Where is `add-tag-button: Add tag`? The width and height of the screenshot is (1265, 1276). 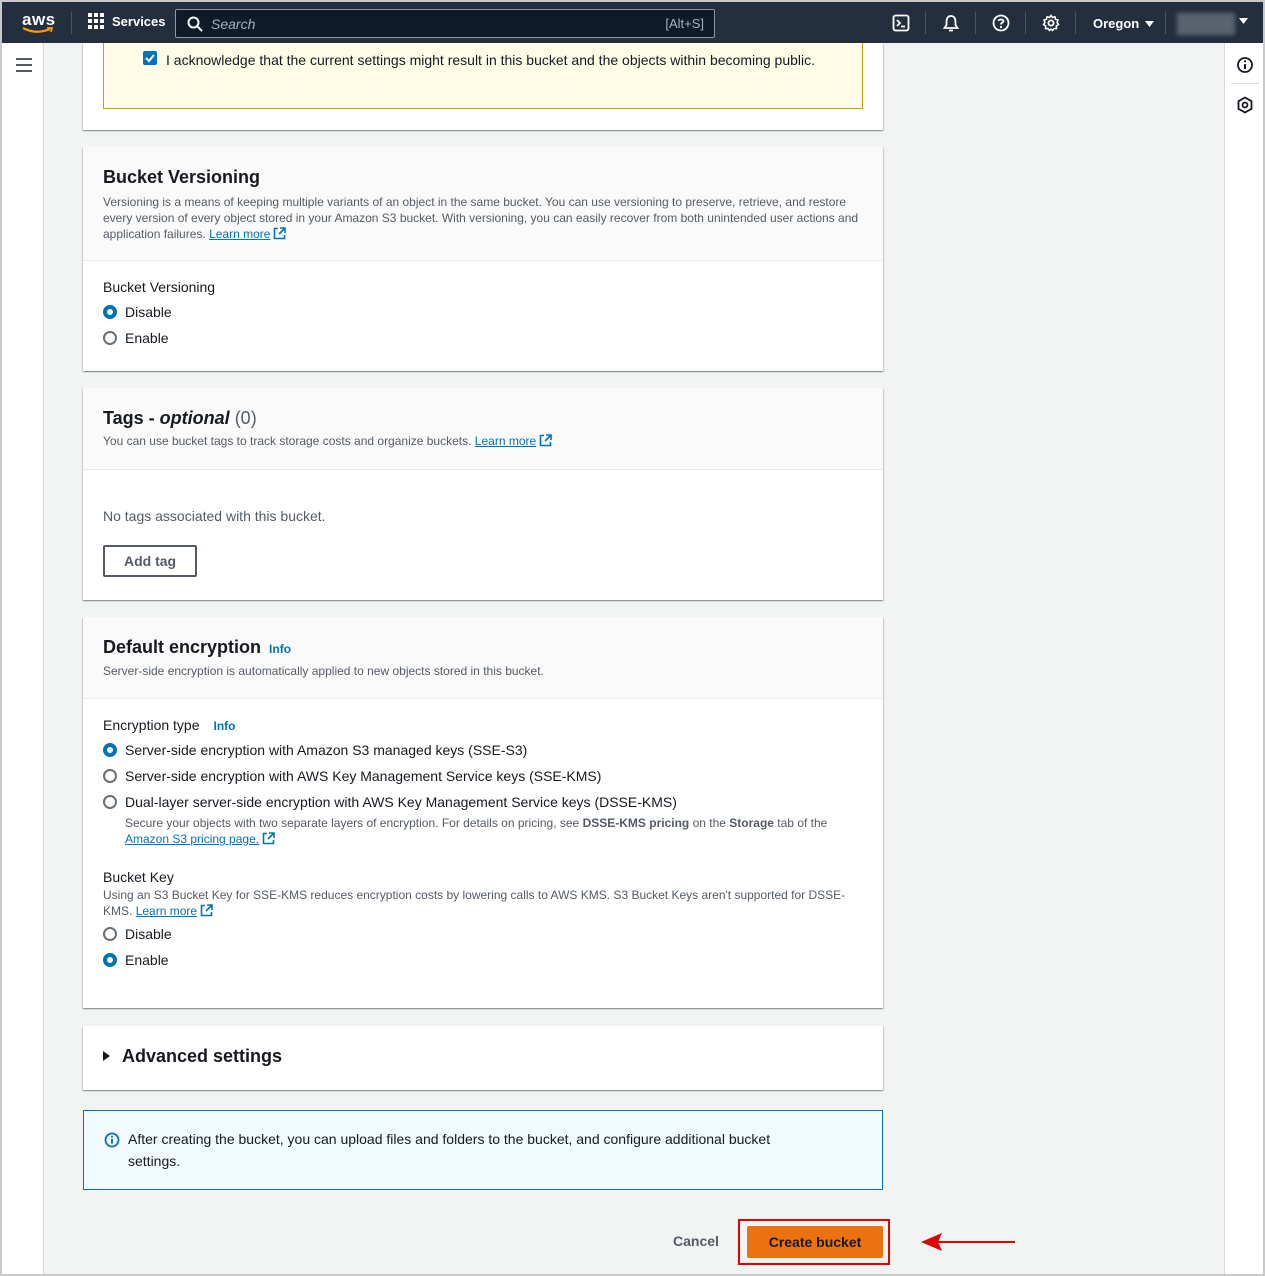 add-tag-button: Add tag is located at coordinates (150, 561).